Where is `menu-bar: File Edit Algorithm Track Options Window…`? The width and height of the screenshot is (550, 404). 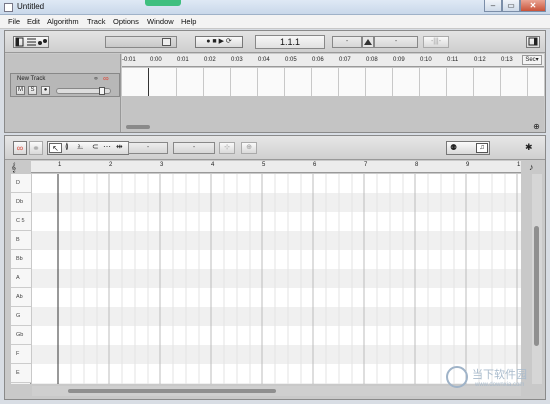 menu-bar: File Edit Algorithm Track Options Window… is located at coordinates (275, 22).